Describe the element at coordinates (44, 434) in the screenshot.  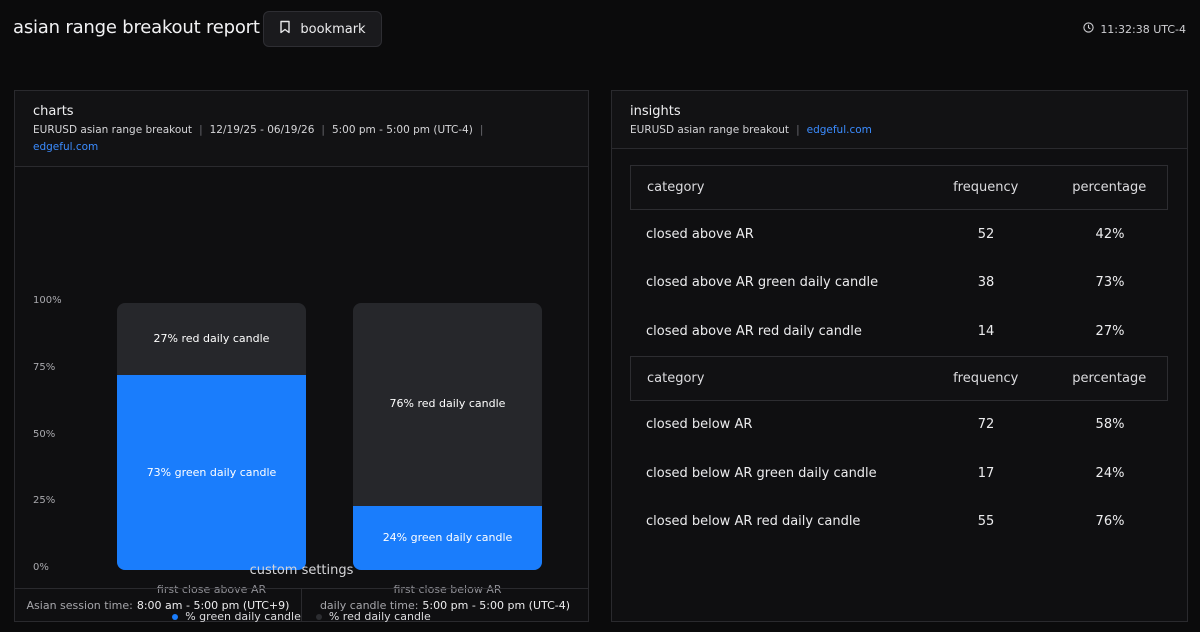
I see `y-tick-label: 50%` at that location.